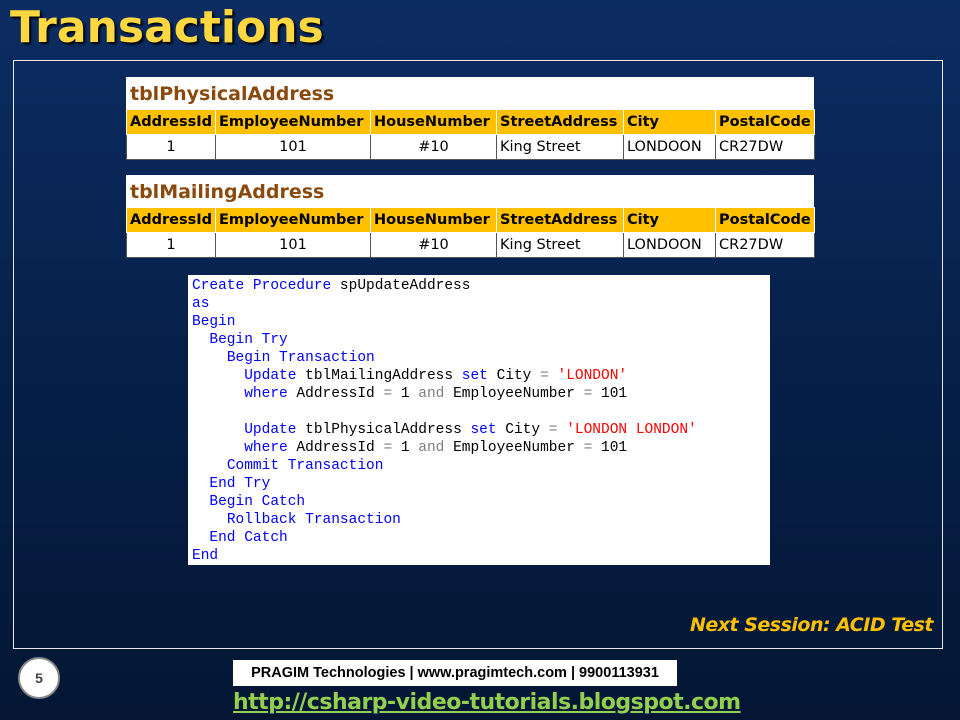 This screenshot has height=720, width=960. I want to click on table-name: tblPhysicalAddress, so click(470, 93).